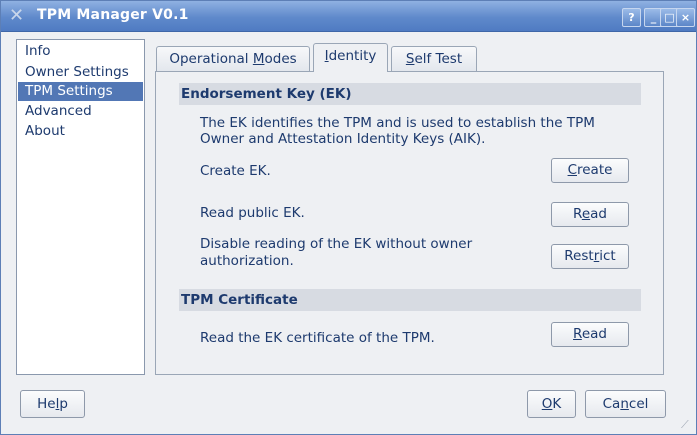 This screenshot has width=697, height=435. What do you see at coordinates (611, 404) in the screenshot?
I see `button-label: Ca` at bounding box center [611, 404].